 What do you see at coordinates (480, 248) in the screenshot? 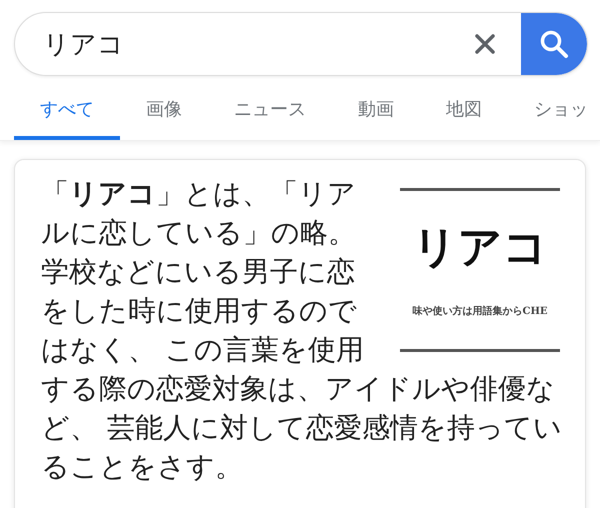
I see `thumbnail-title: リアコ` at bounding box center [480, 248].